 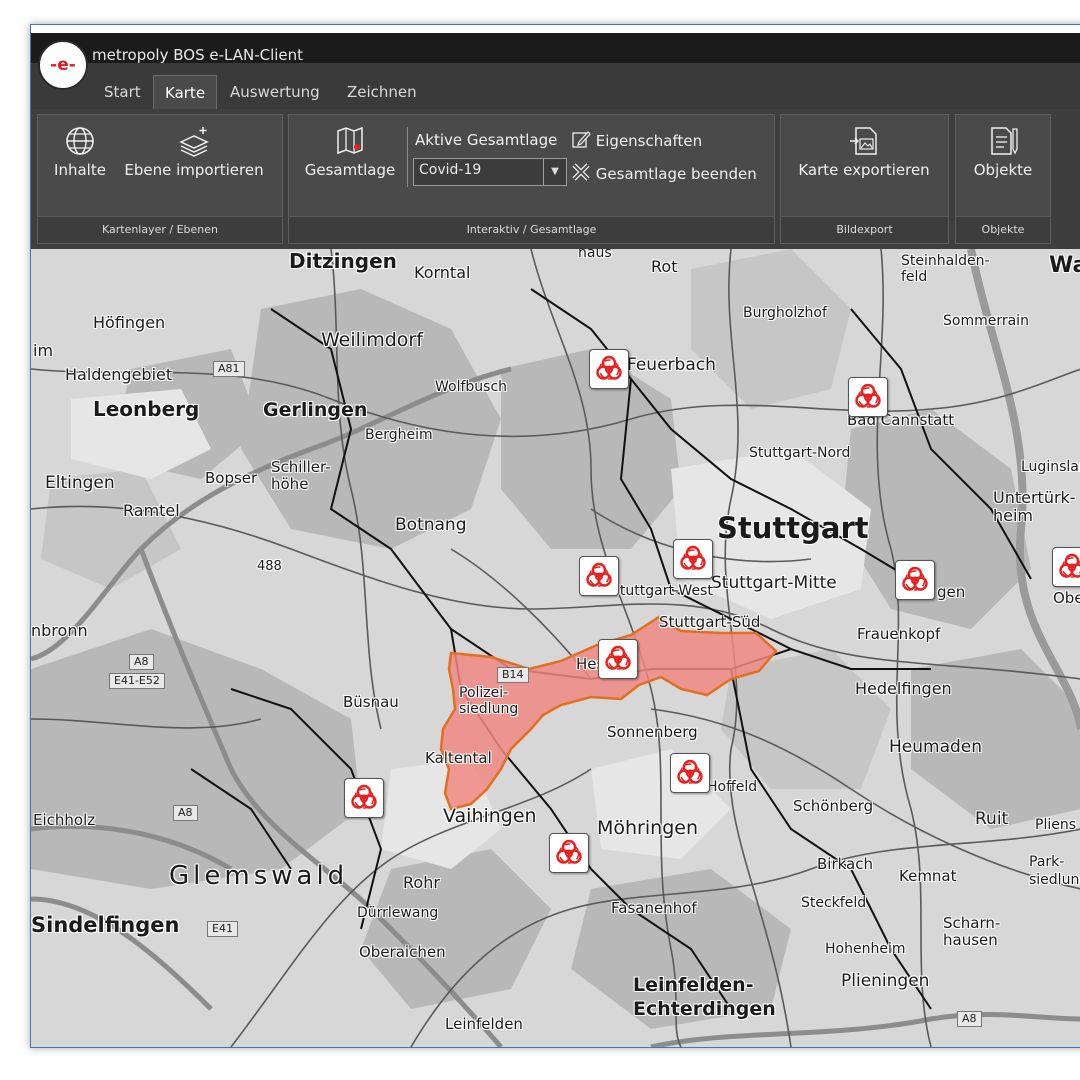 What do you see at coordinates (885, 981) in the screenshot?
I see `place-label: Plieningen` at bounding box center [885, 981].